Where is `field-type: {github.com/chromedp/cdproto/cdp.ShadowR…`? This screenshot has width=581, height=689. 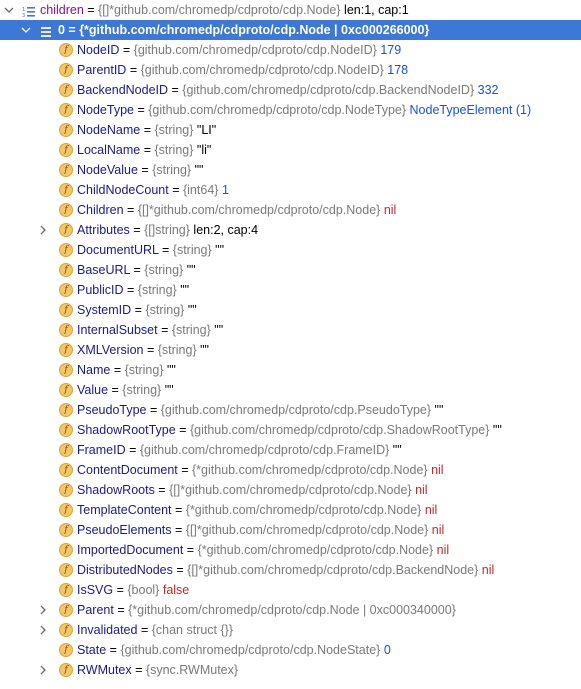 field-type: {github.com/chromedp/cdproto/cdp.ShadowR… is located at coordinates (339, 430).